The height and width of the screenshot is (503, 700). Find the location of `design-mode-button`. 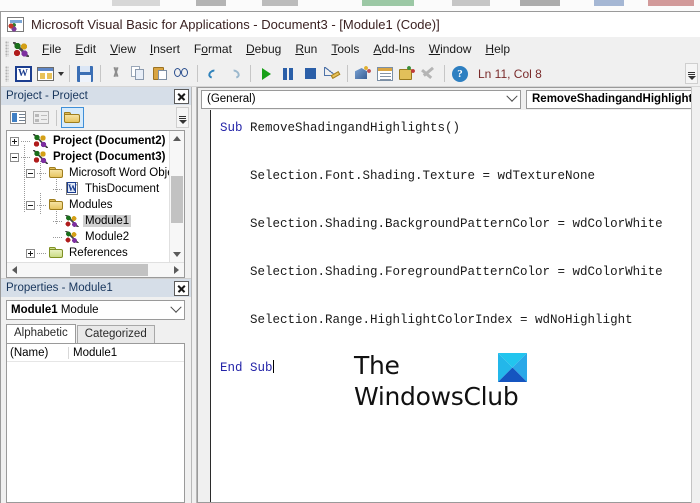

design-mode-button is located at coordinates (332, 73).